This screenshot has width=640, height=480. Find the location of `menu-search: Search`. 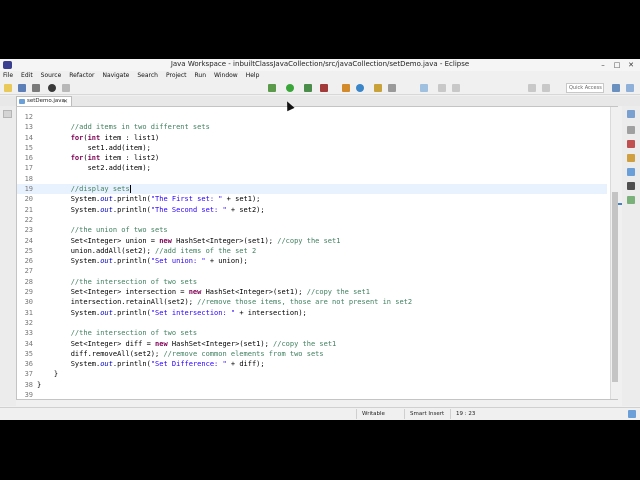

menu-search: Search is located at coordinates (147, 76).